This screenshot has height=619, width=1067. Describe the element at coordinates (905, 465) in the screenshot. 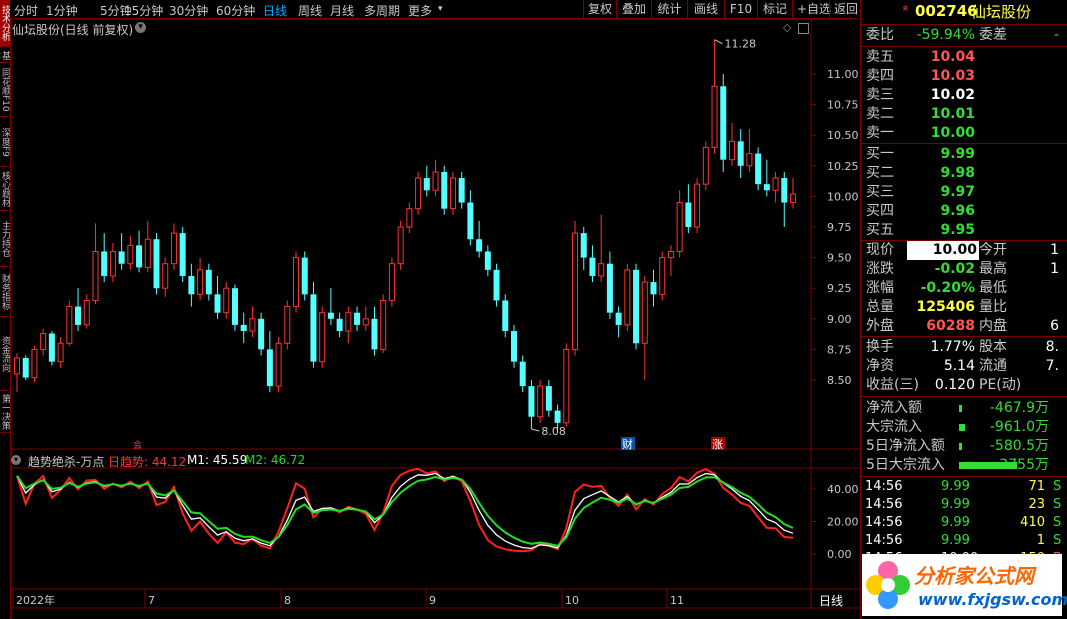

I see `flow-label: 5日大宗流入` at that location.